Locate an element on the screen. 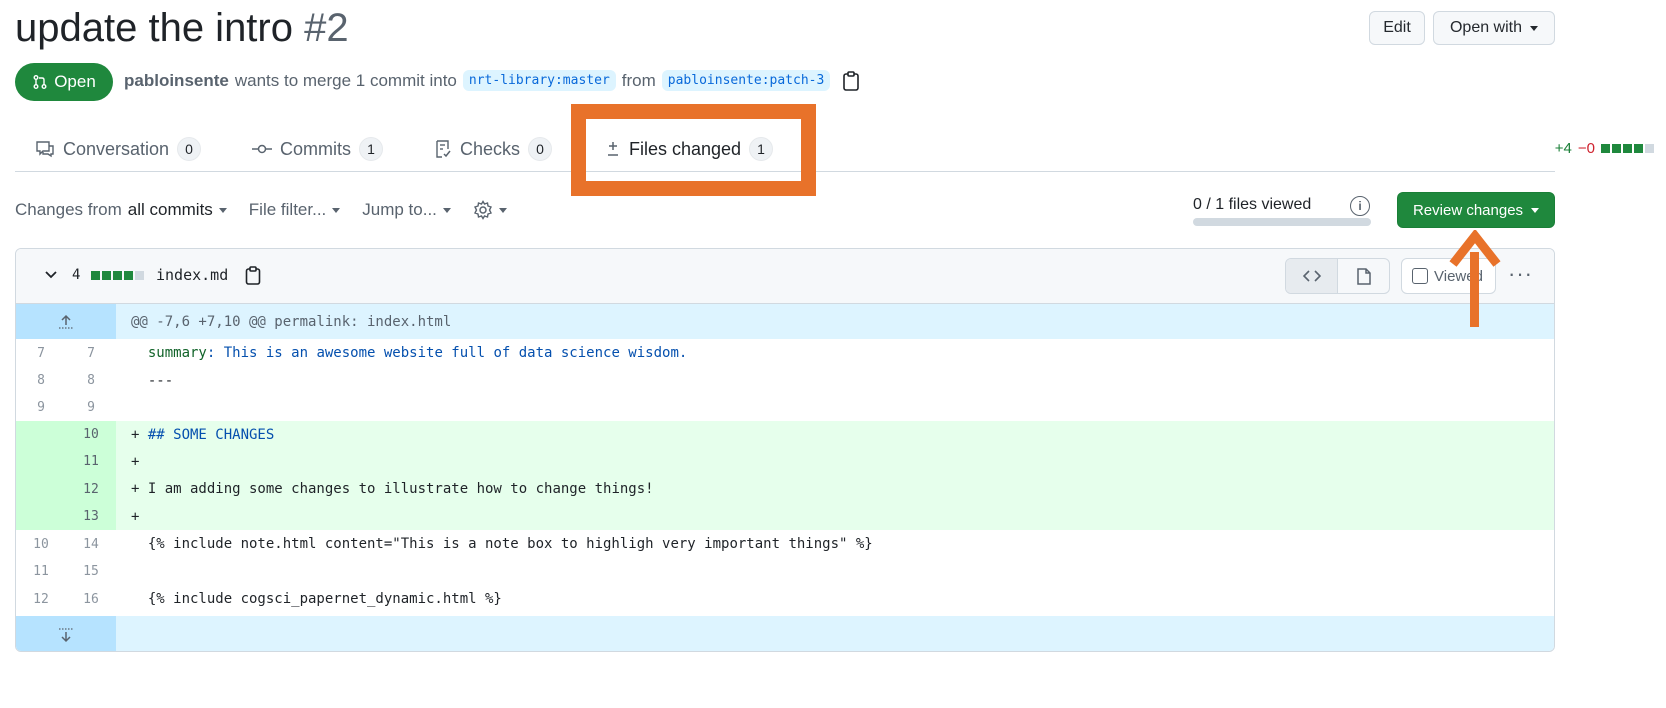 This screenshot has width=1666, height=708. file-name-link: index.md is located at coordinates (192, 275).